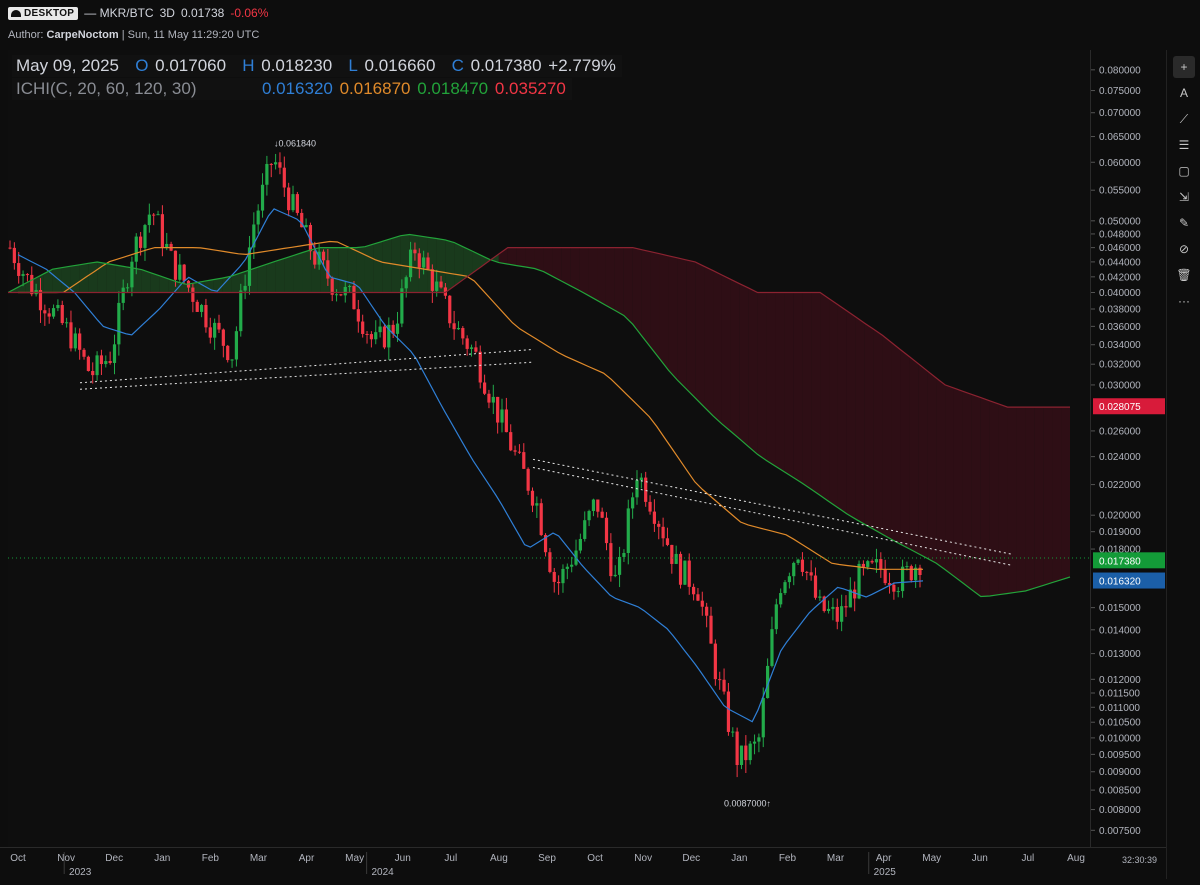  Describe the element at coordinates (1120, 485) in the screenshot. I see `price-tick-label: 0.022000` at that location.